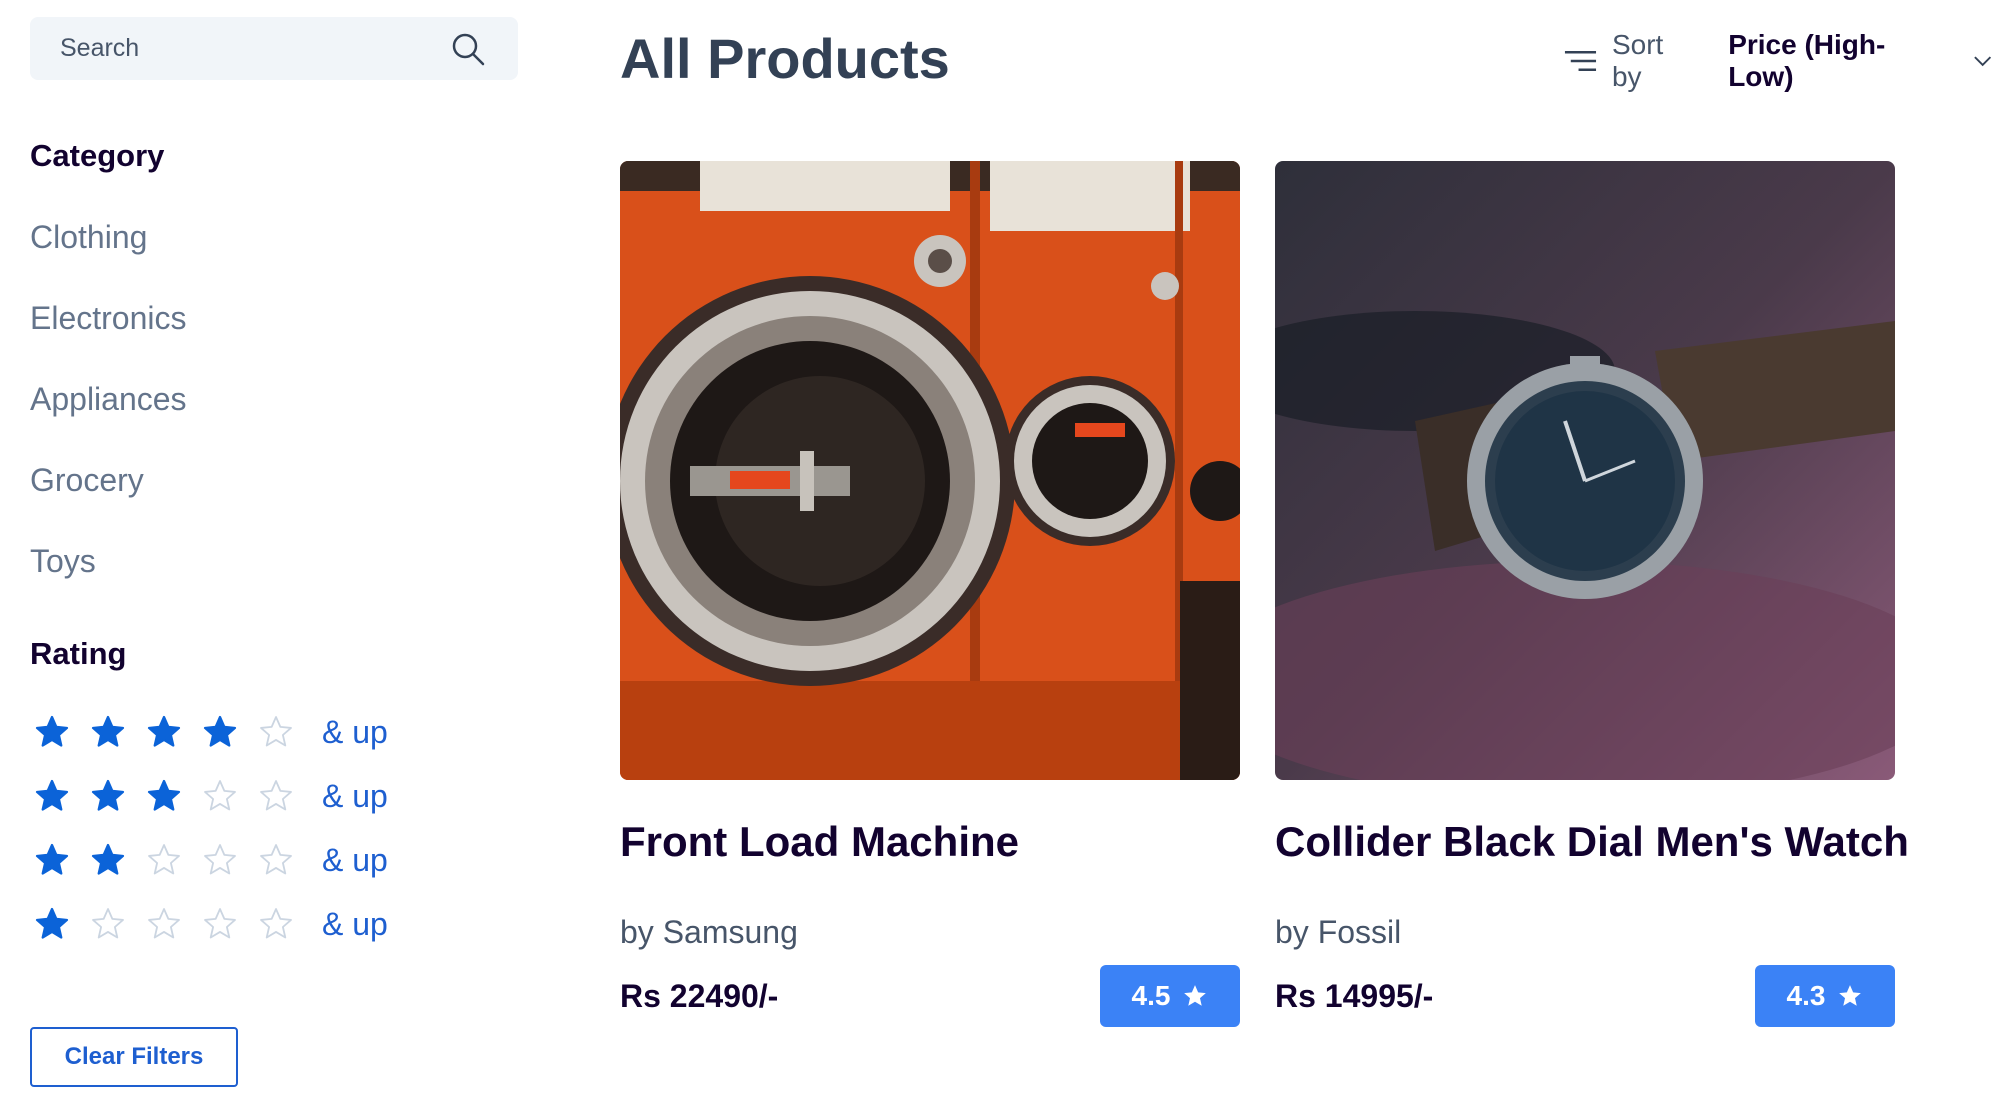  I want to click on product-price: Rs 22490/-, so click(699, 995).